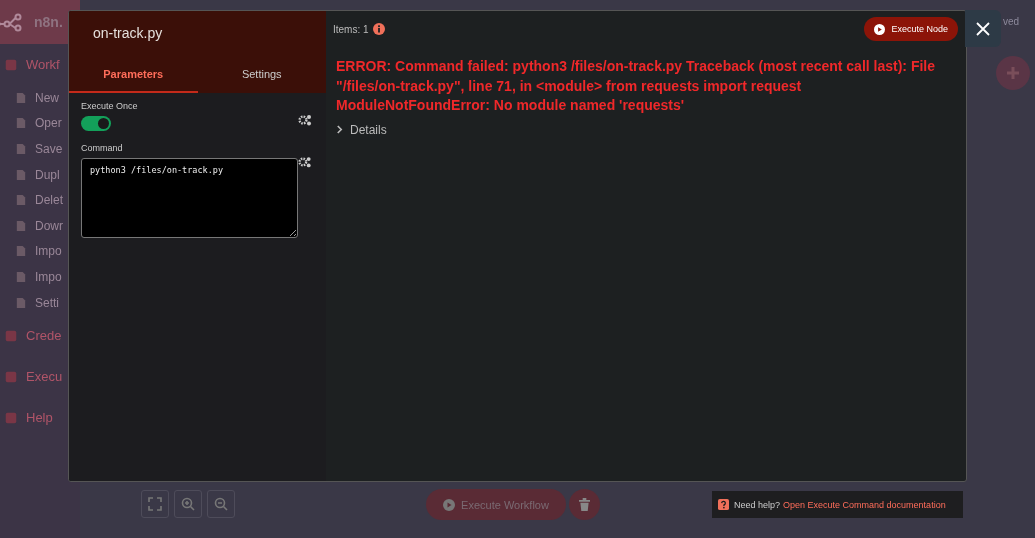 The width and height of the screenshot is (1035, 538). What do you see at coordinates (128, 33) in the screenshot?
I see `node-title: on-track.py` at bounding box center [128, 33].